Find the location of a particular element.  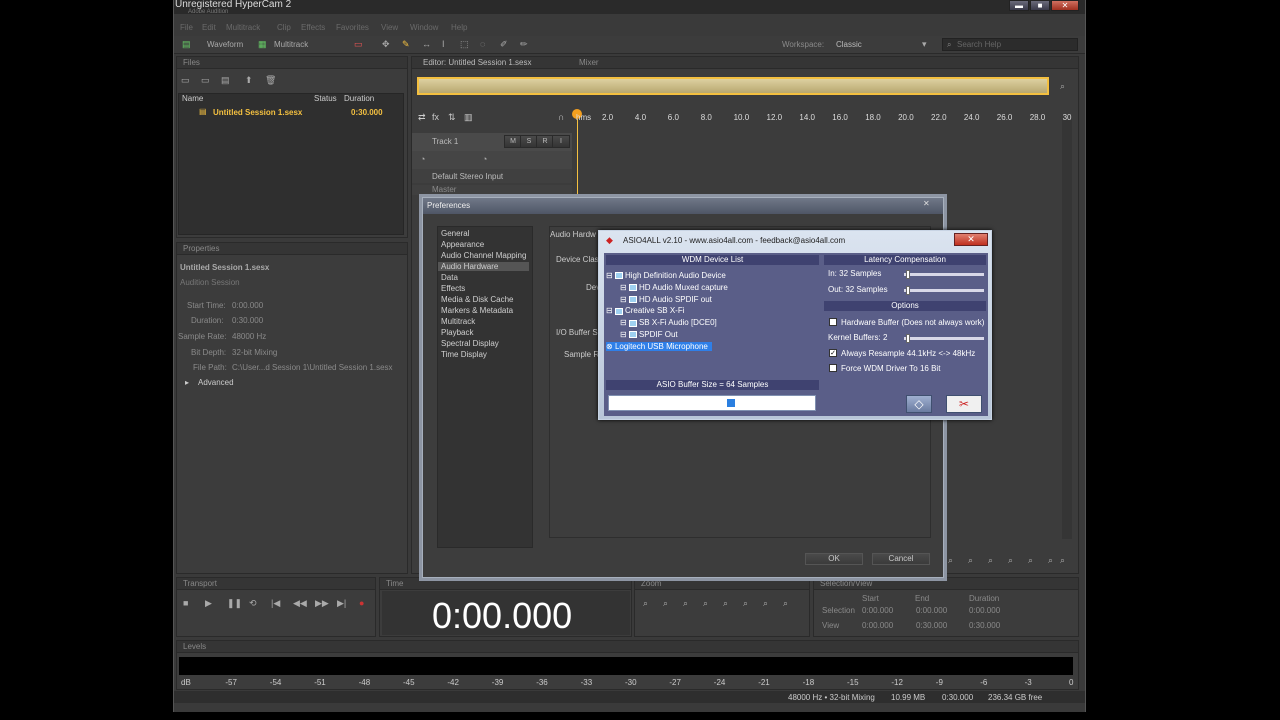

zoom-out-full-icon: ⌕ is located at coordinates (785, 603).